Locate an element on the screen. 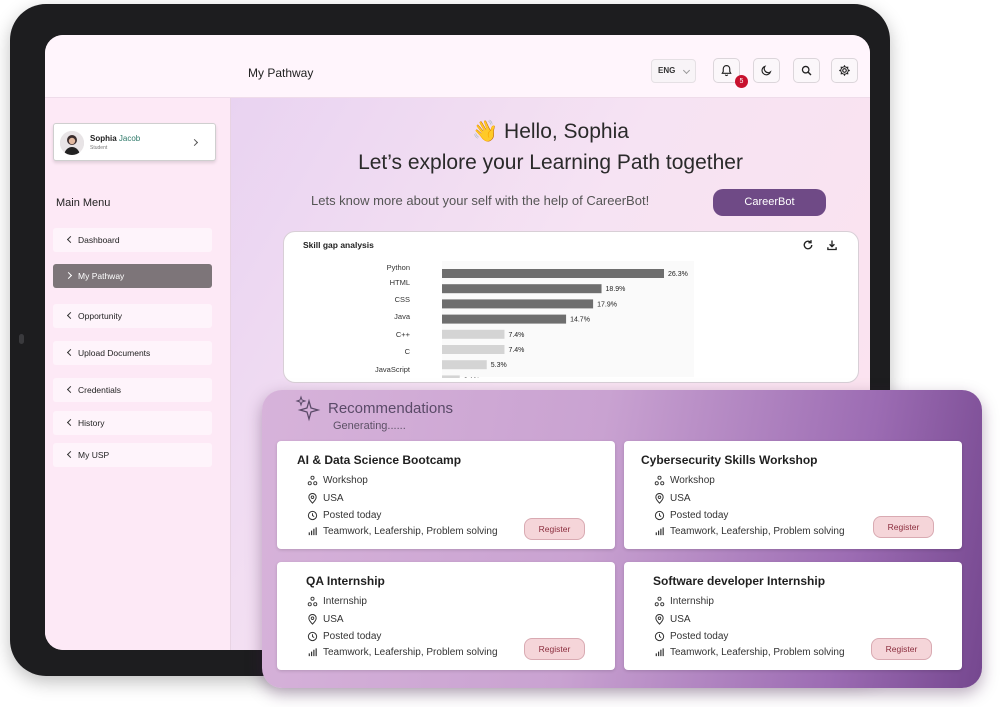  sidebar-item-history: History is located at coordinates (132, 423).